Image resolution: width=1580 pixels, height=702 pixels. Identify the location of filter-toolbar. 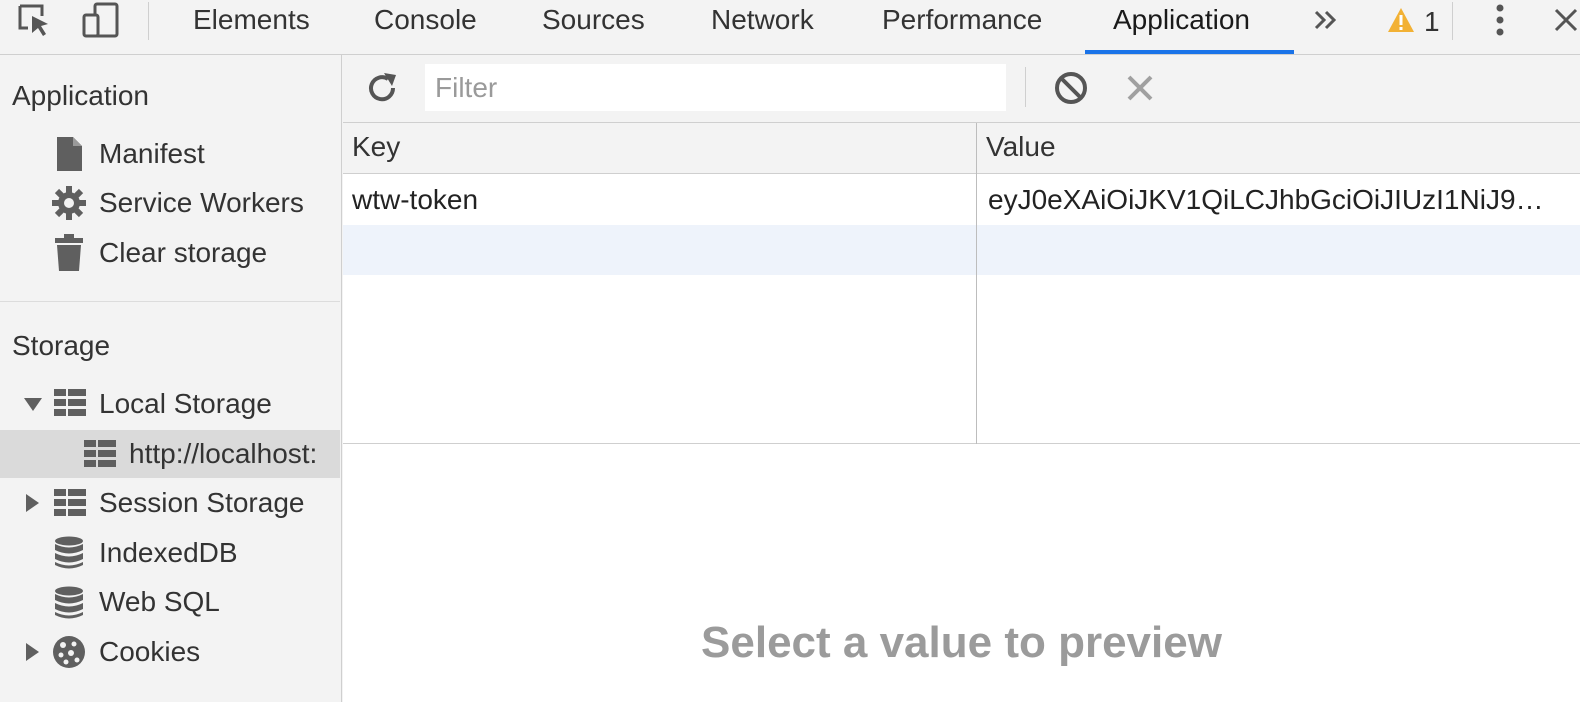
(961, 89).